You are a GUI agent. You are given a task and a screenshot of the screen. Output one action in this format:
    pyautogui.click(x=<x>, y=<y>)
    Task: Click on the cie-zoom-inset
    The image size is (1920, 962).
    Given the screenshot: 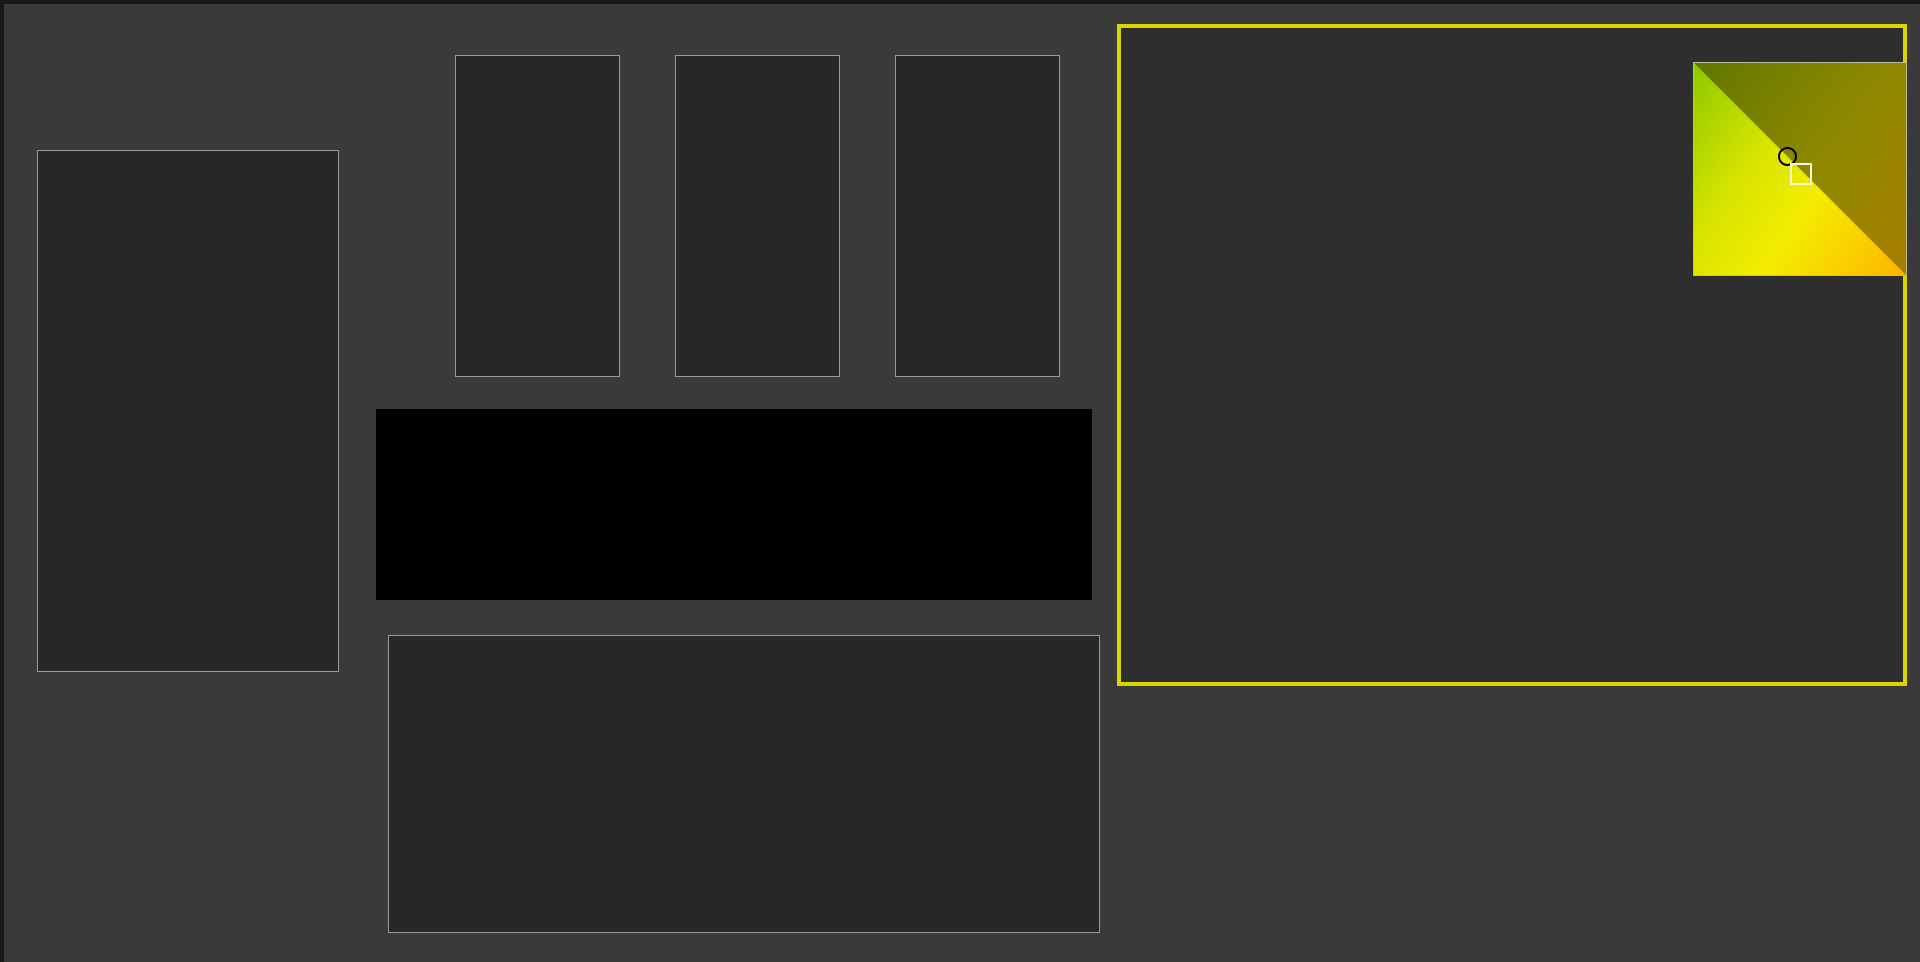 What is the action you would take?
    pyautogui.click(x=1800, y=169)
    